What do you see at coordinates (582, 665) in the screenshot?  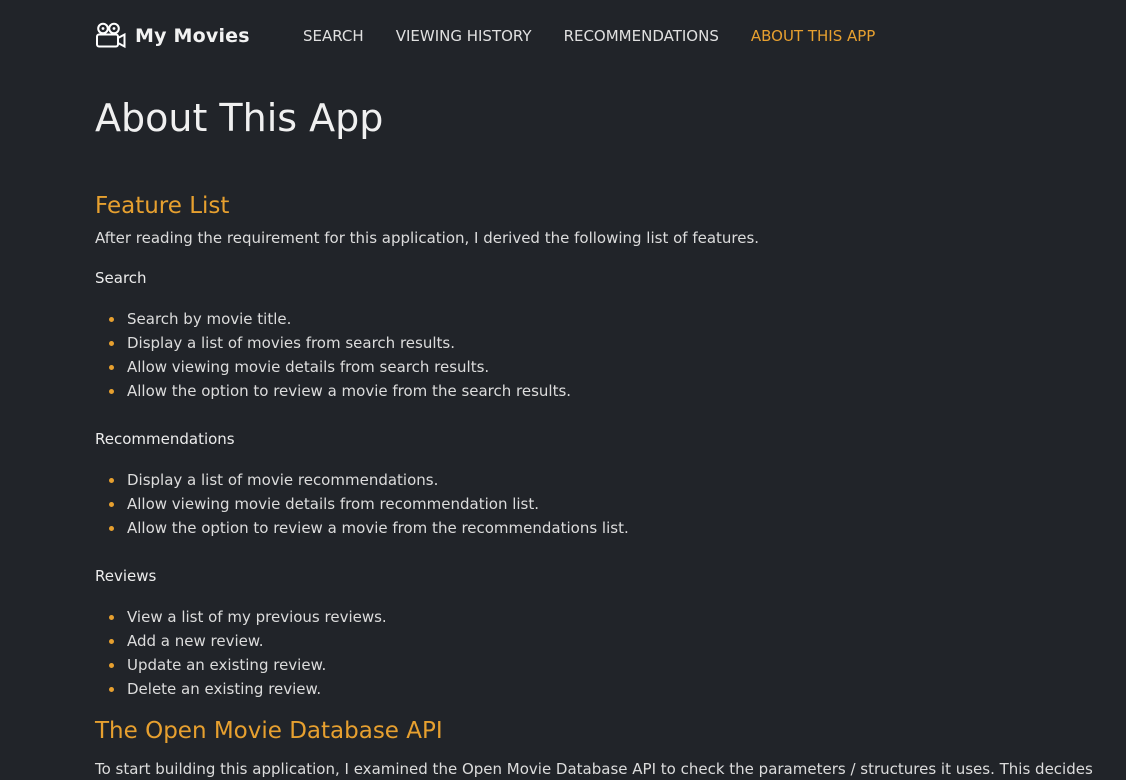 I see `list-item: Update an existing review.` at bounding box center [582, 665].